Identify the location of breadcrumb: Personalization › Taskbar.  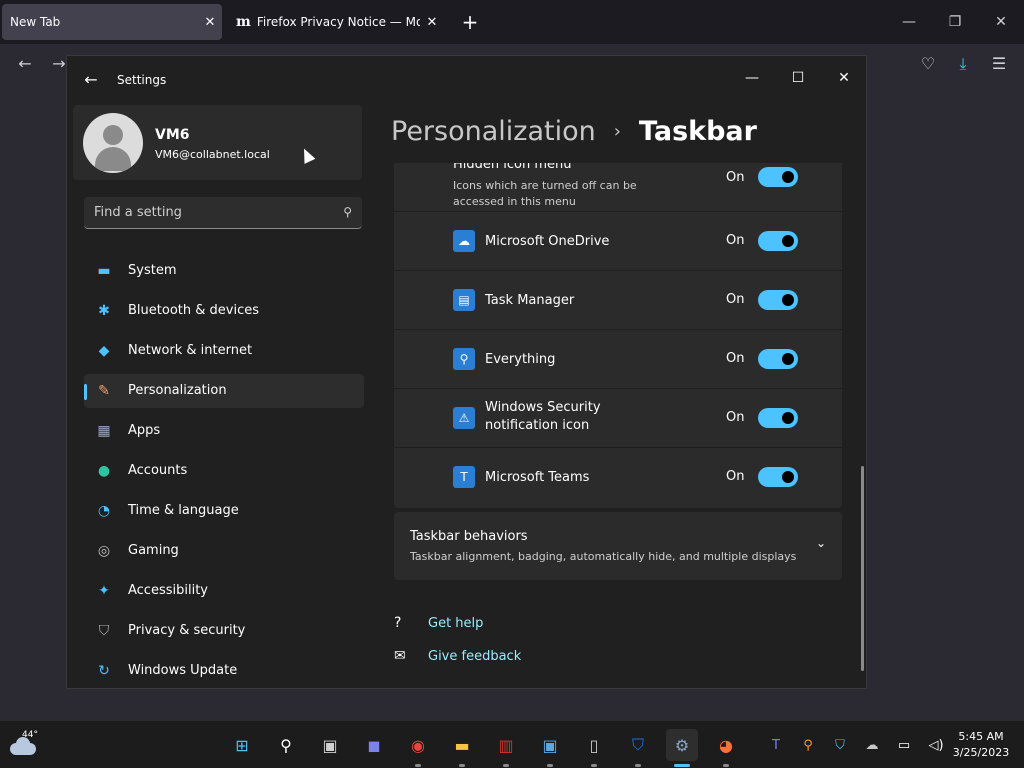
(574, 131).